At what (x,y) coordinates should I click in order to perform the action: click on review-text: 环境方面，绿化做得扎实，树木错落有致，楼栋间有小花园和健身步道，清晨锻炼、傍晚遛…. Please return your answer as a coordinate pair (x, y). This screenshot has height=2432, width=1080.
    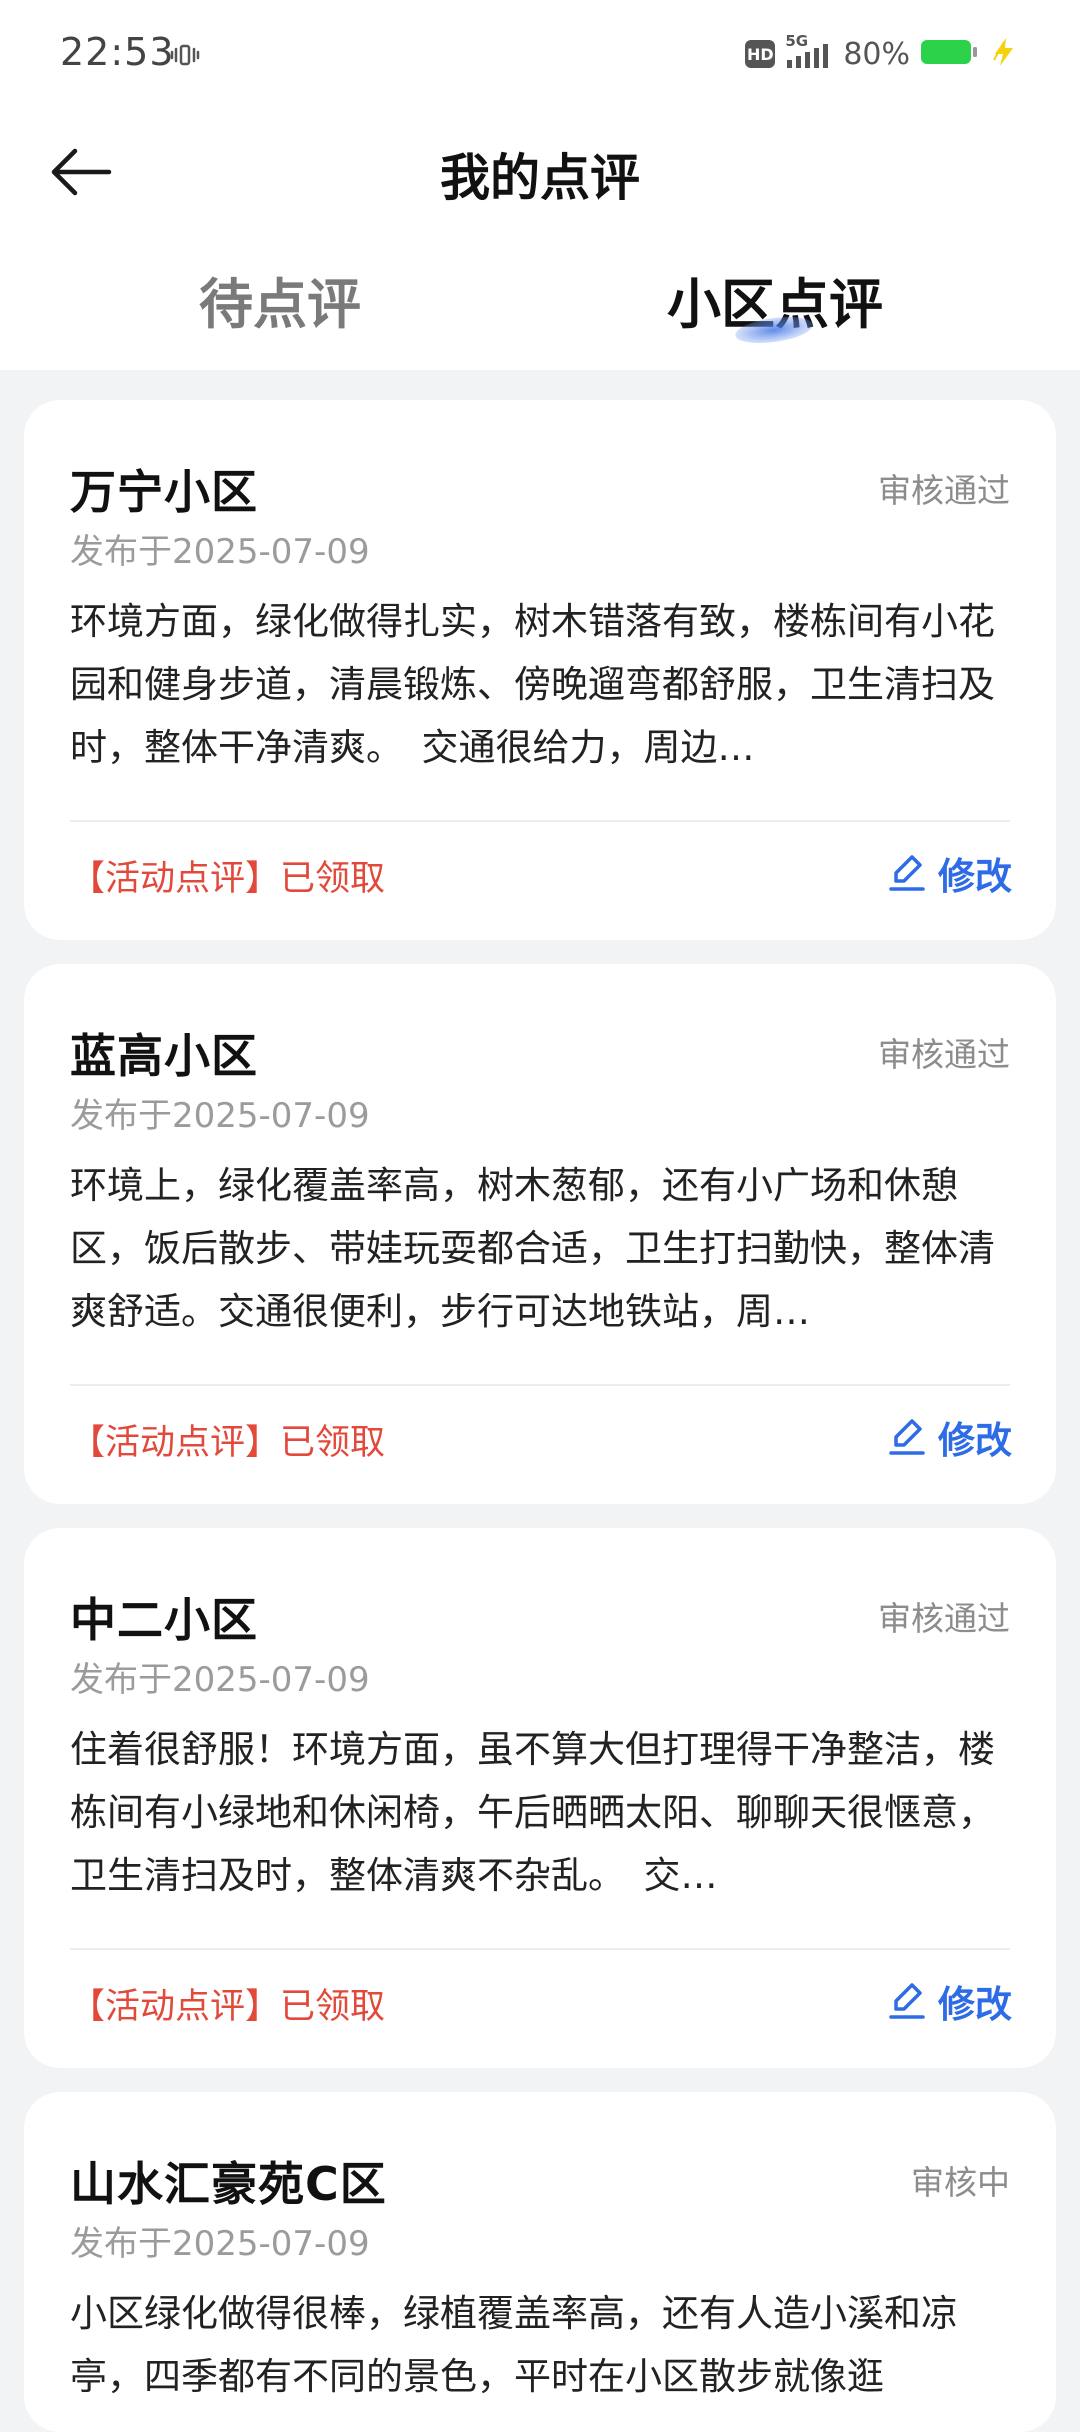
    Looking at the image, I should click on (532, 684).